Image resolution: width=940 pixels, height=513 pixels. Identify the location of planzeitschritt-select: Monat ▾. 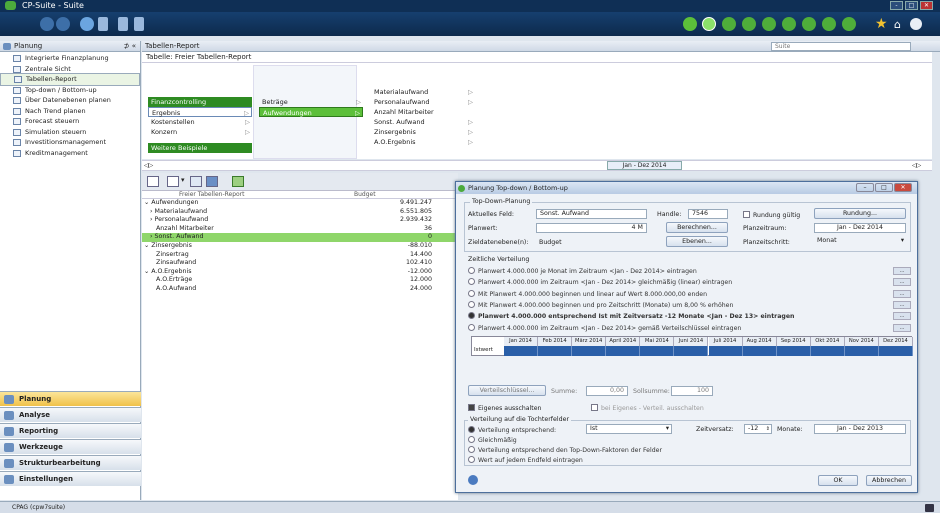
(860, 242).